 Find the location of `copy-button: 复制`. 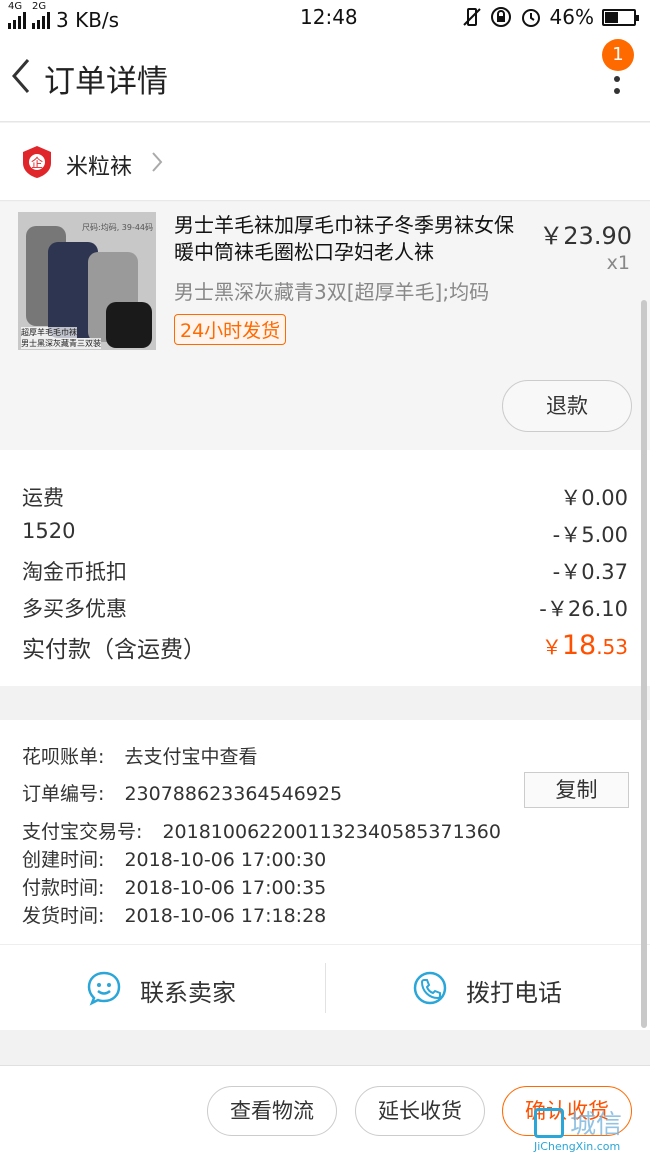

copy-button: 复制 is located at coordinates (576, 790).